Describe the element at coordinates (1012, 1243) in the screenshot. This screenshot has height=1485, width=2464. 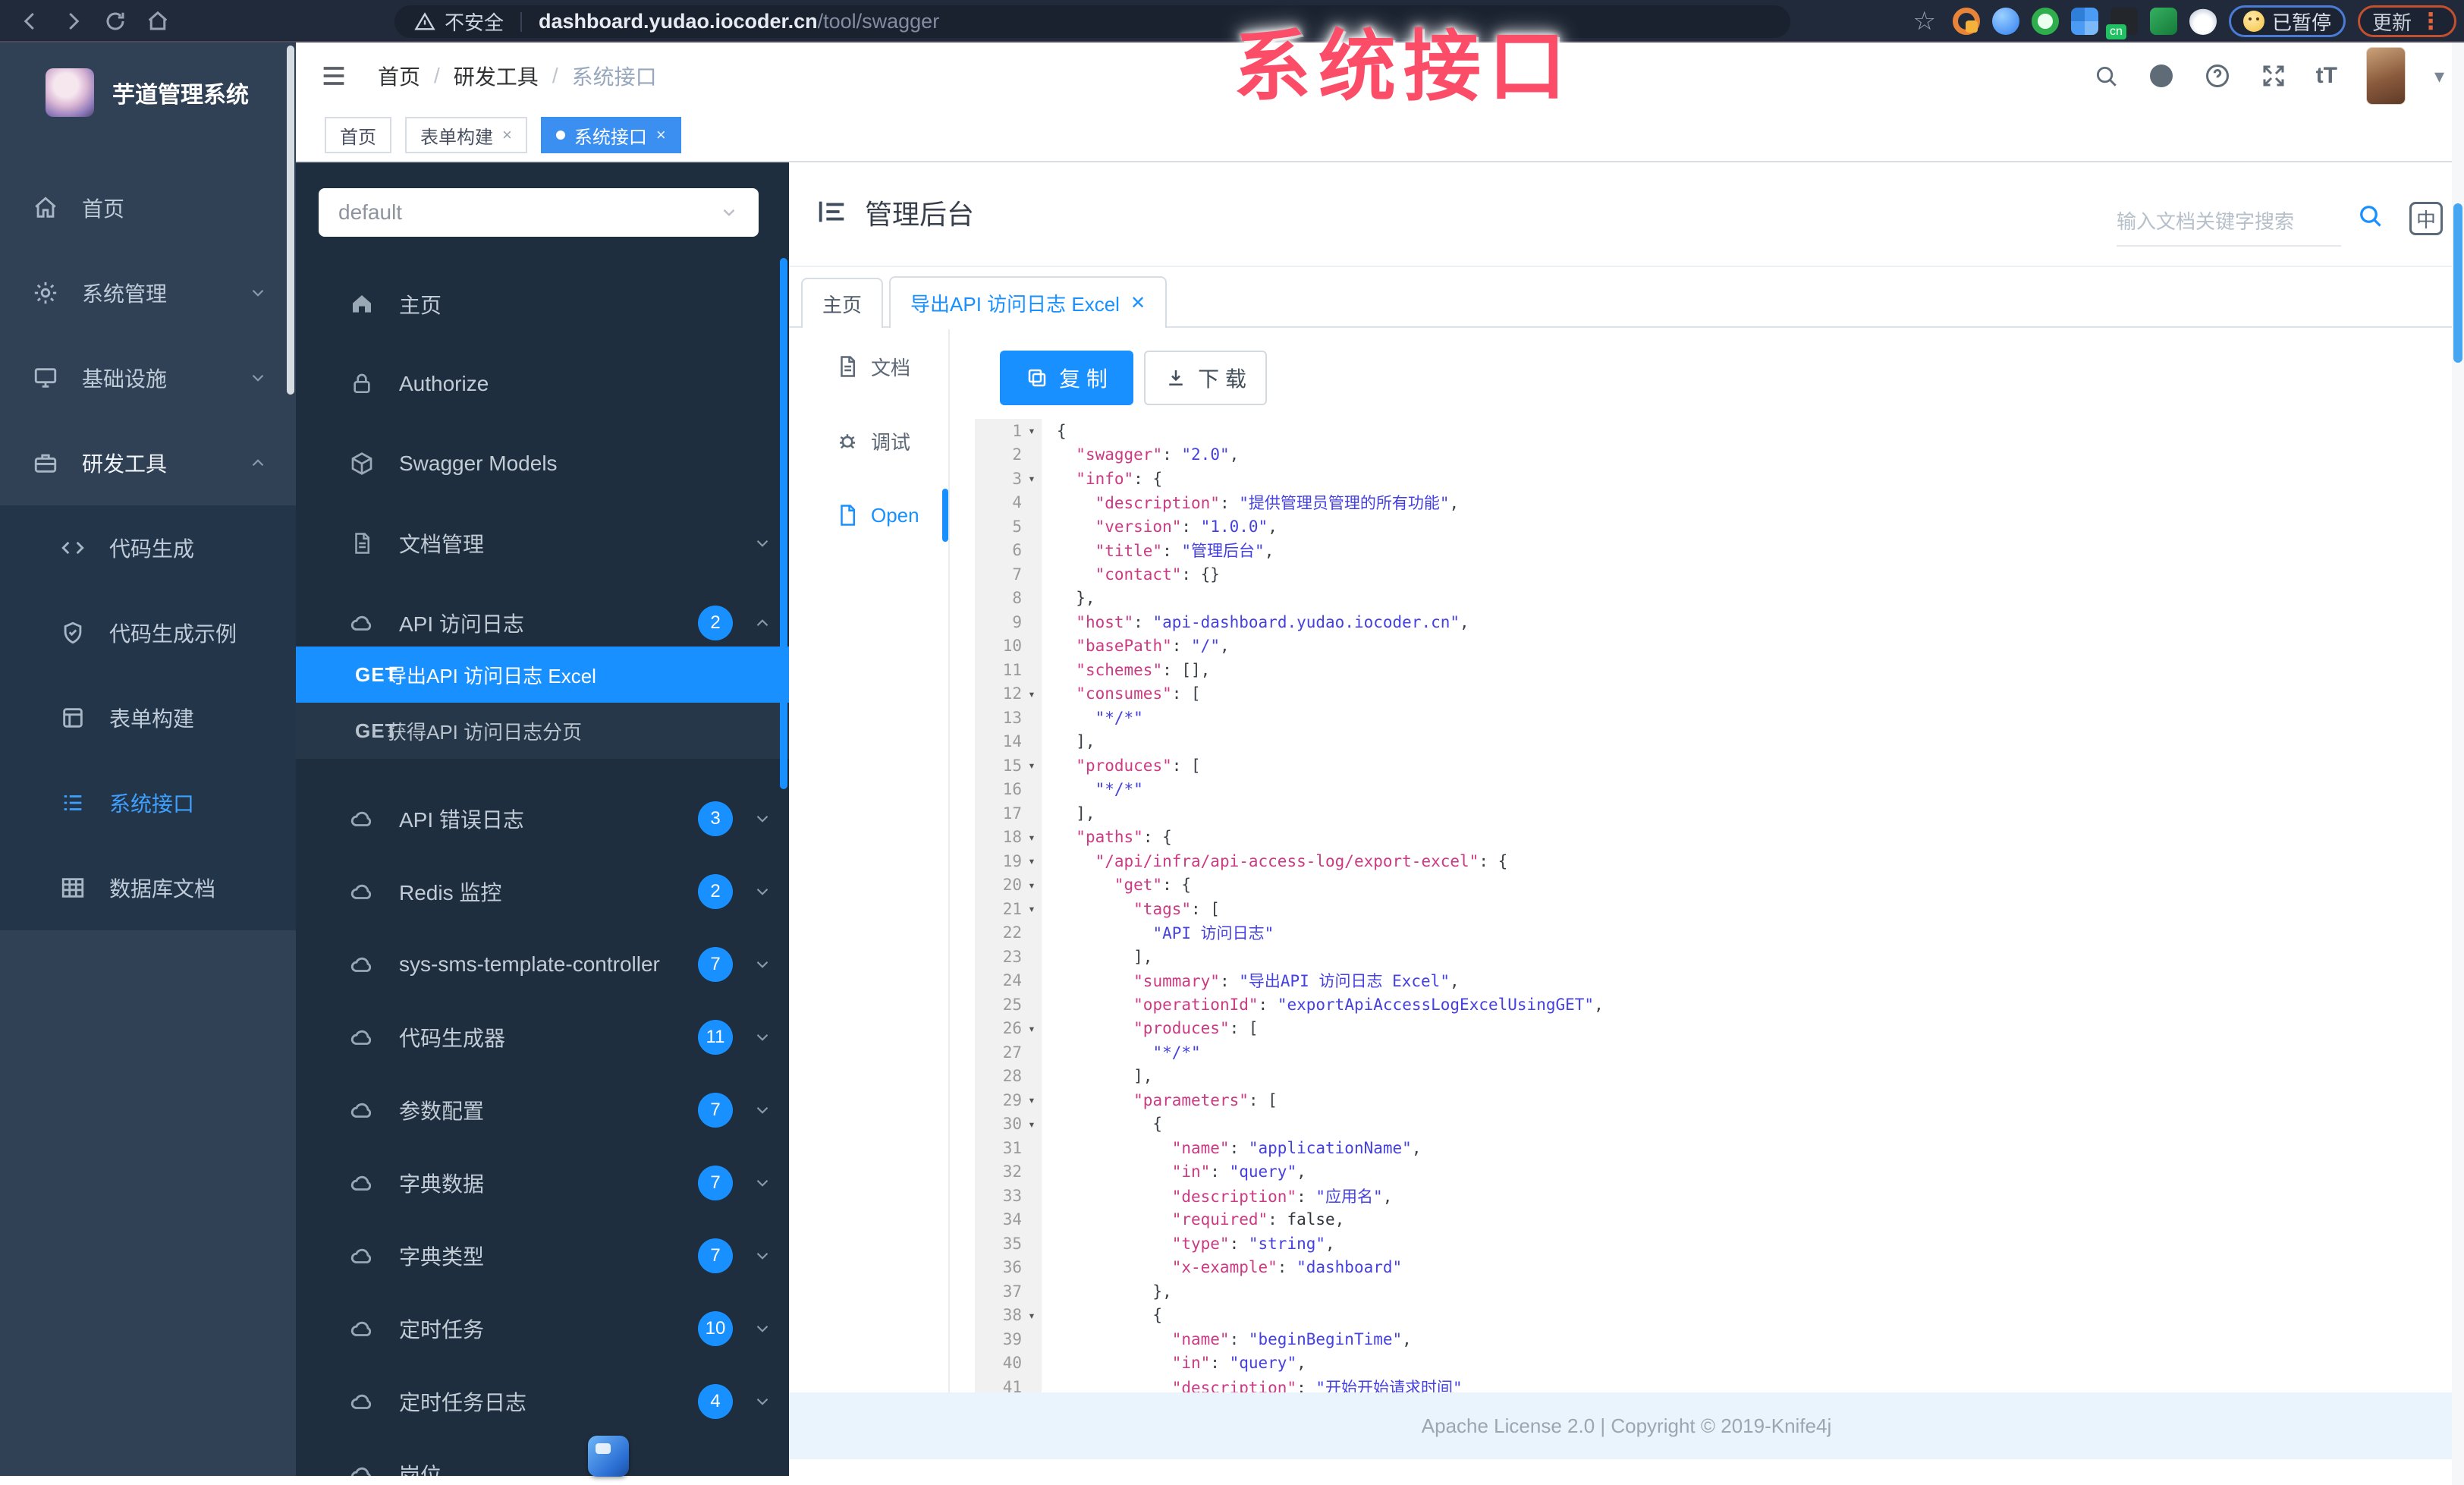
I see `line-number: 35` at that location.